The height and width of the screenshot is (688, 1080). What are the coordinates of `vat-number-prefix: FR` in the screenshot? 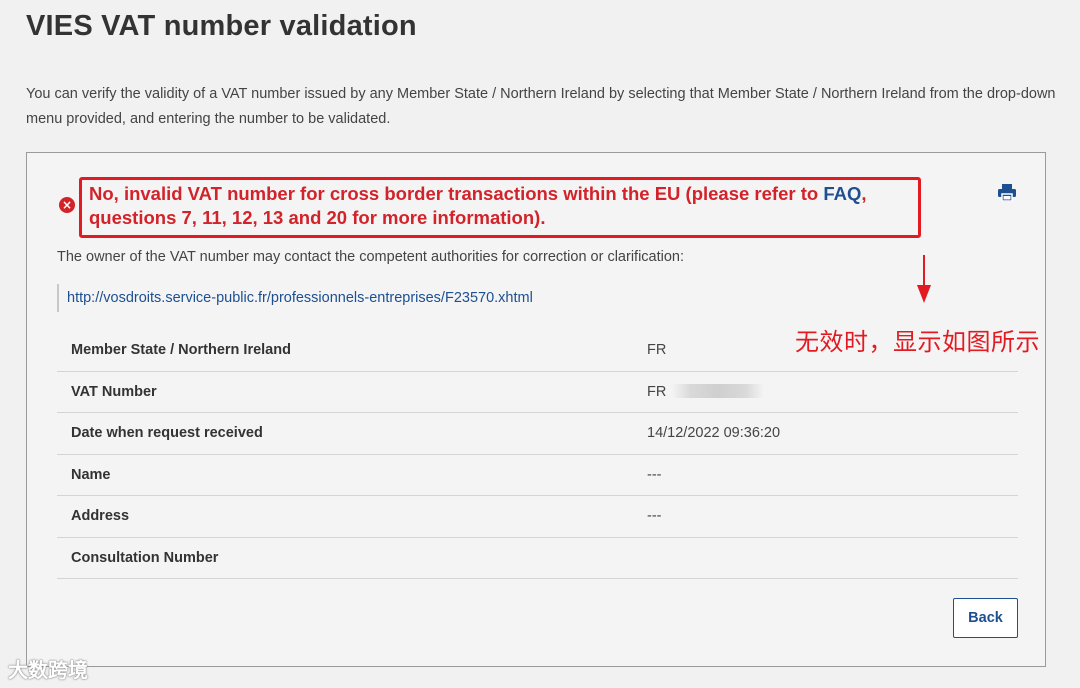 It's located at (657, 391).